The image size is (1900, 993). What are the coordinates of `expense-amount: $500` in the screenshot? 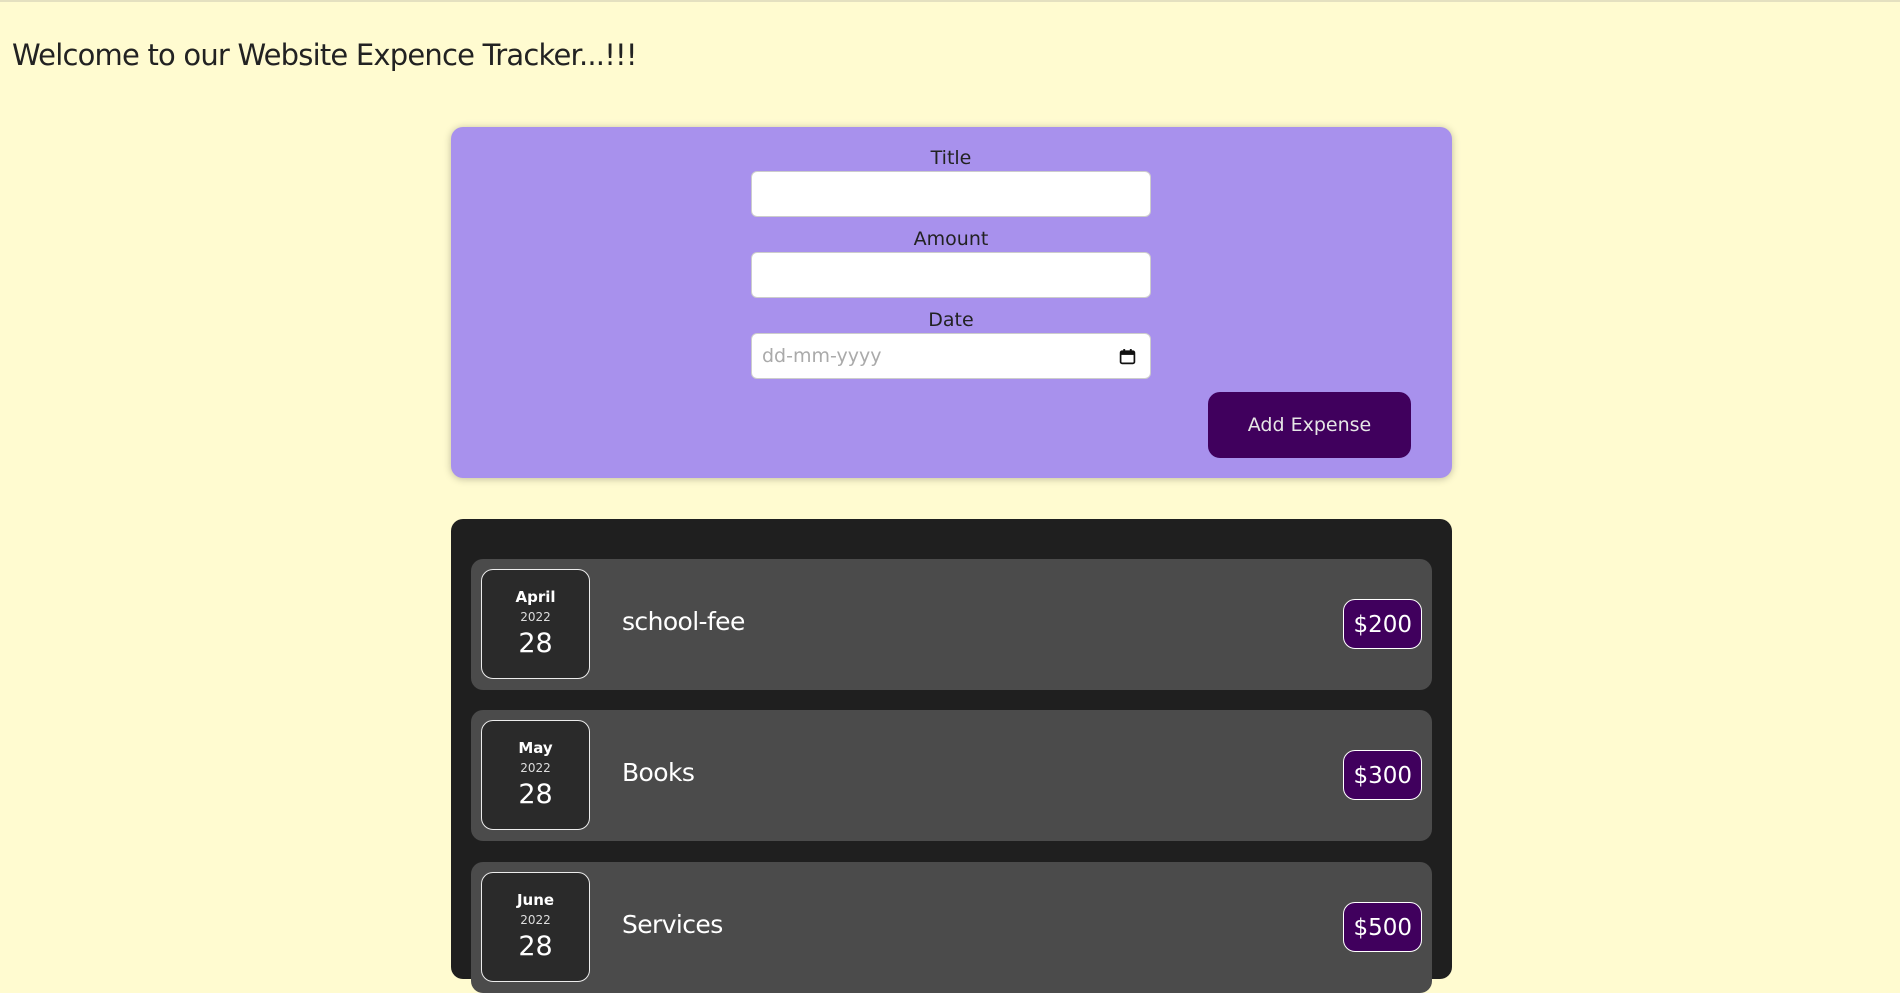 It's located at (1382, 927).